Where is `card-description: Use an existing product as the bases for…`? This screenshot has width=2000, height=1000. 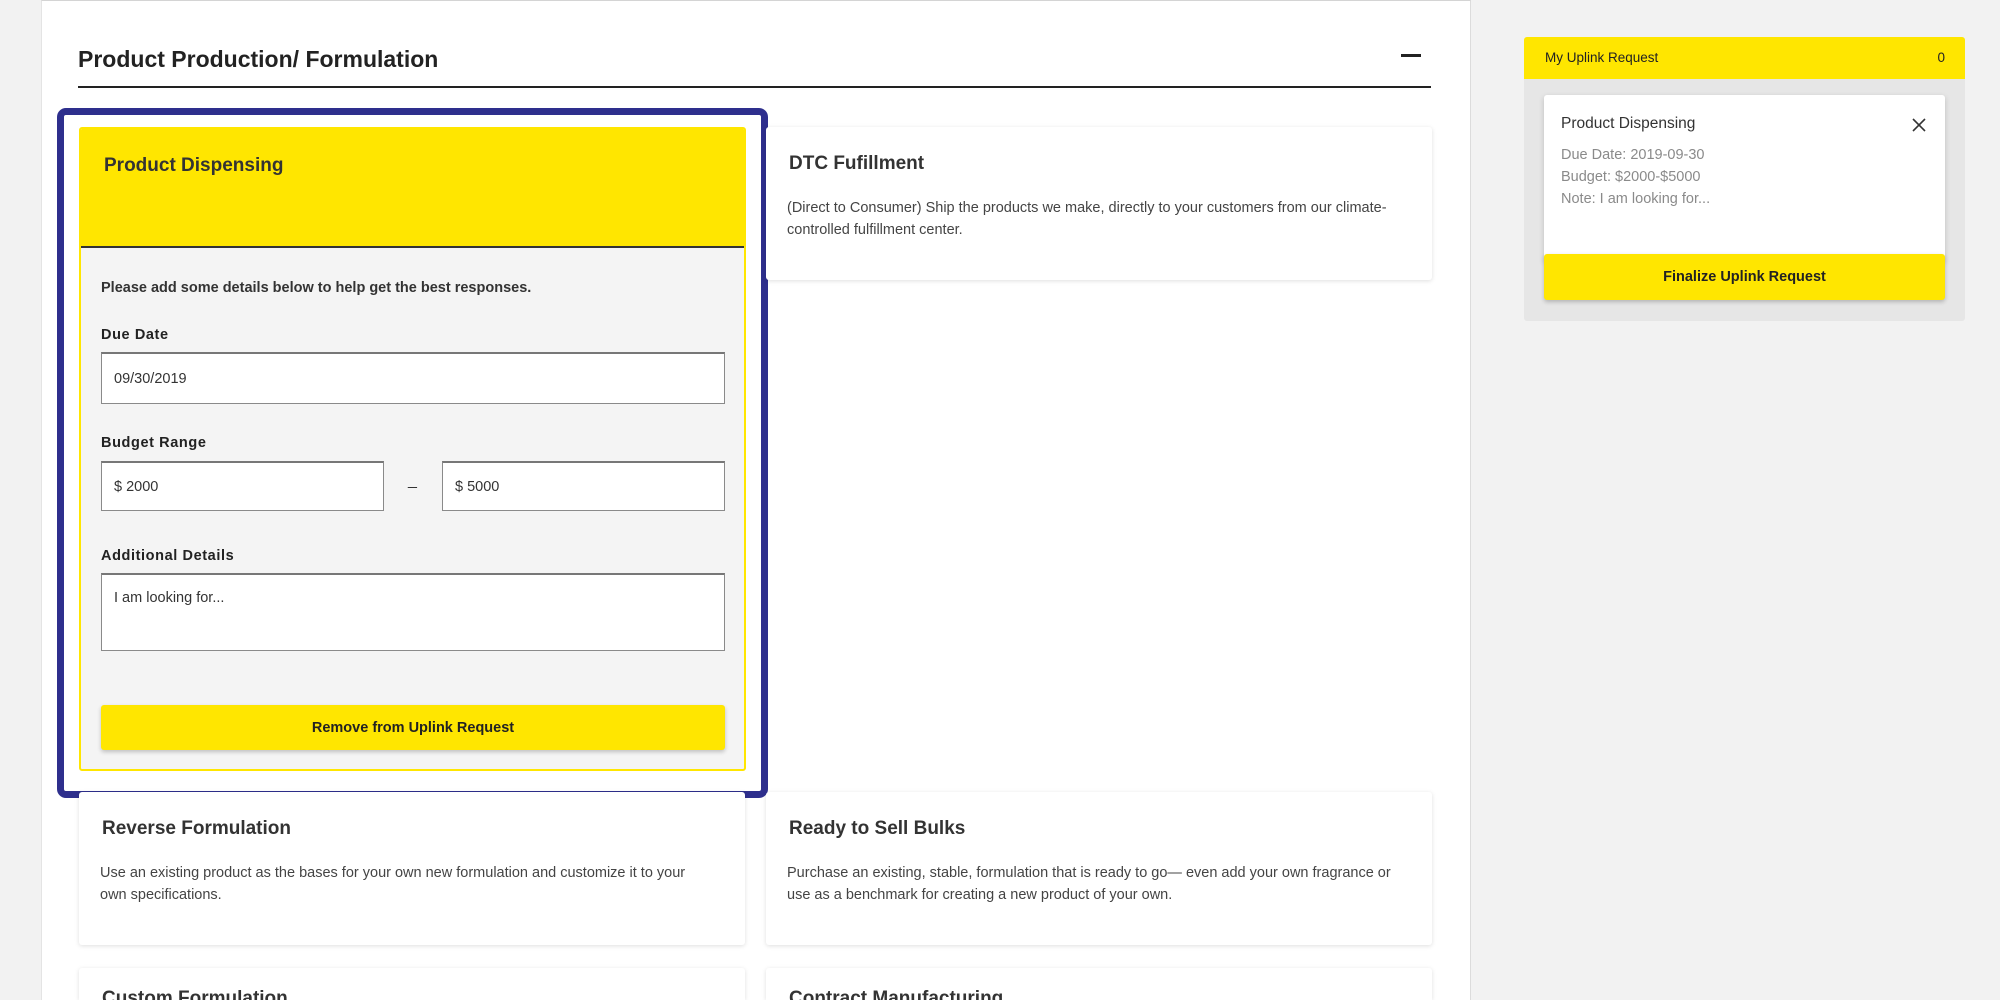 card-description: Use an existing product as the bases for… is located at coordinates (393, 884).